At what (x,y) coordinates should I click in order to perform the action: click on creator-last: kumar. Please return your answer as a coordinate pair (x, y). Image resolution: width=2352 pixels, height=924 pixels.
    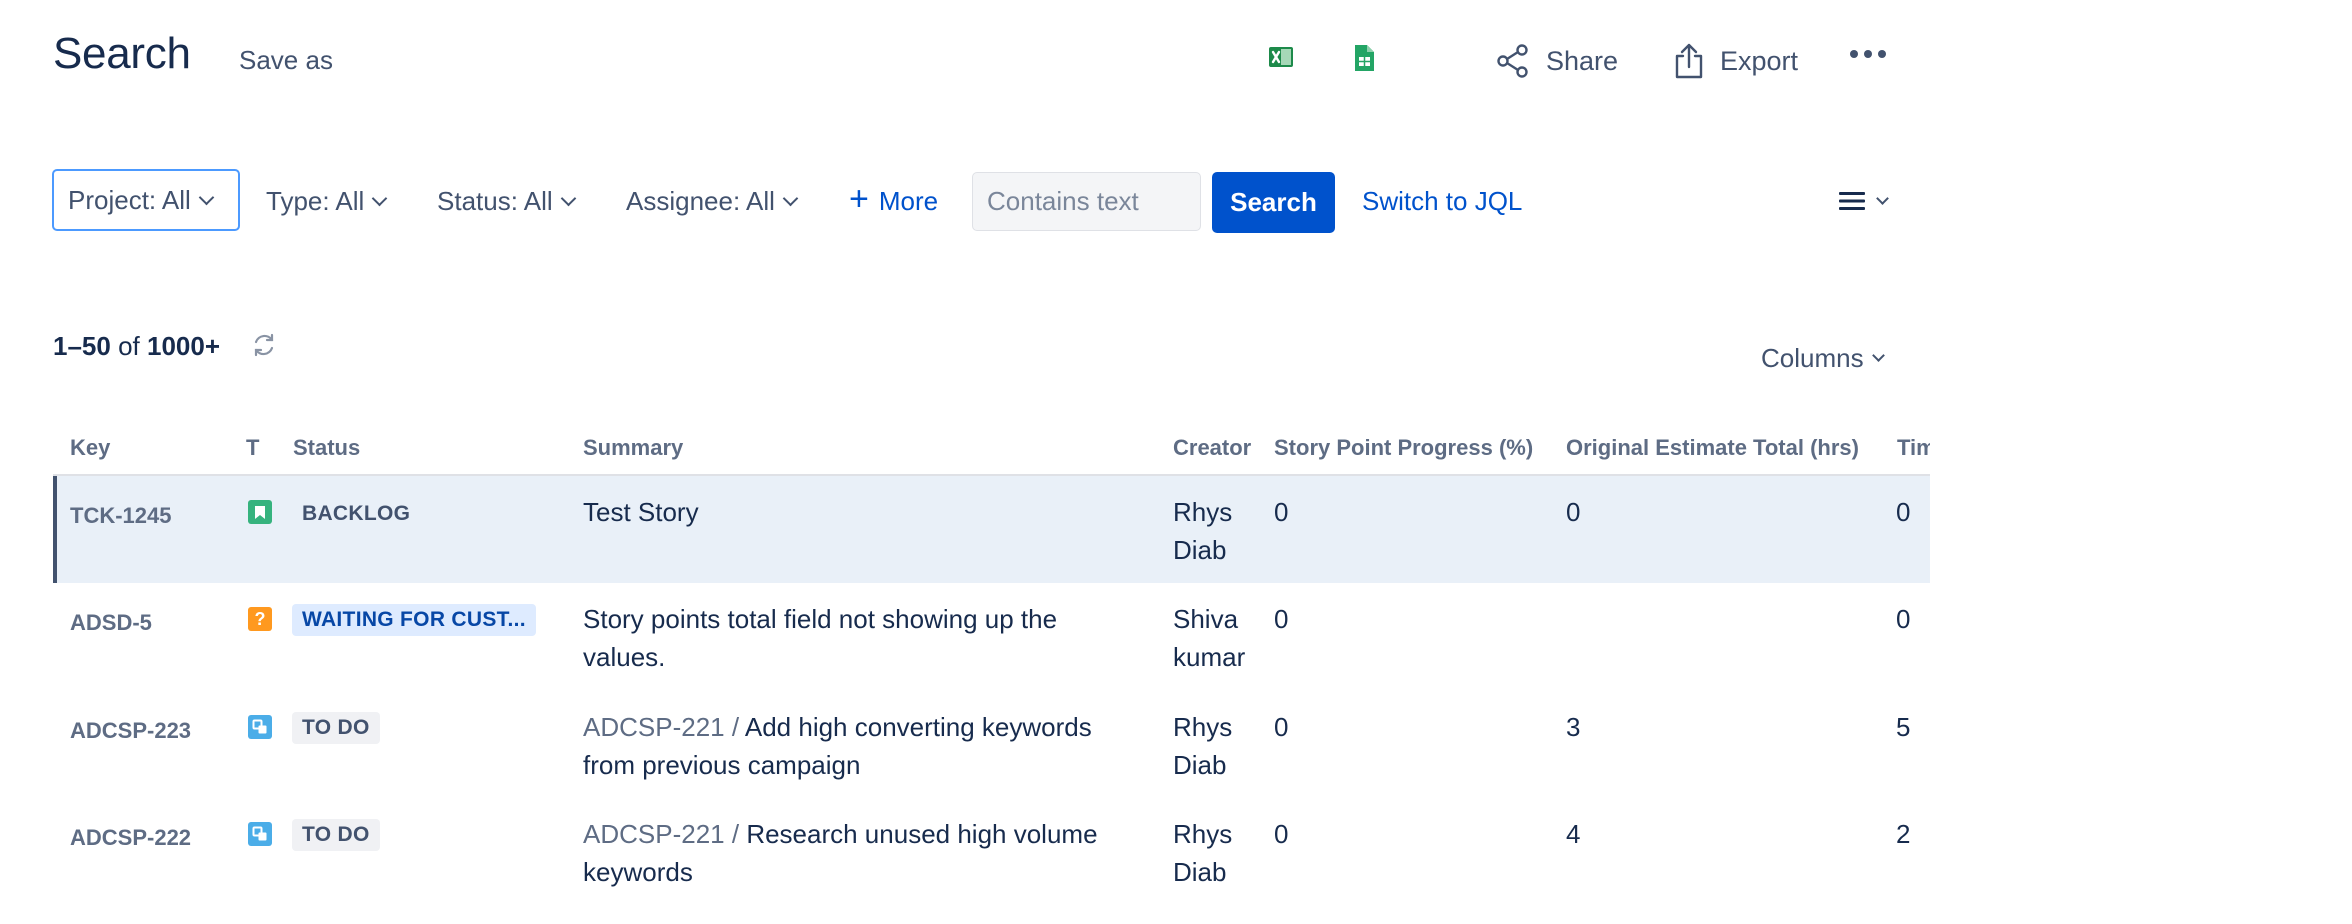
    Looking at the image, I should click on (1209, 657).